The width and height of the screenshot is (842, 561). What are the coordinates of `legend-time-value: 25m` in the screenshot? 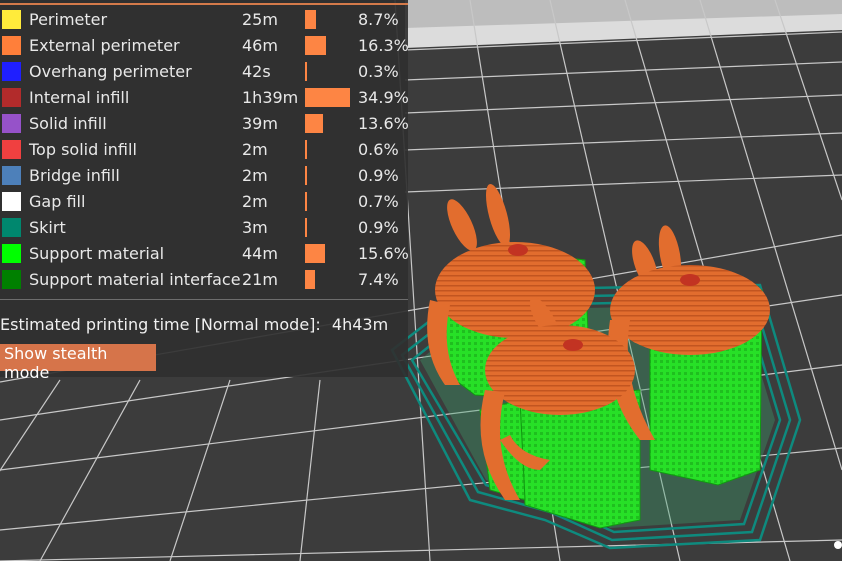 It's located at (260, 19).